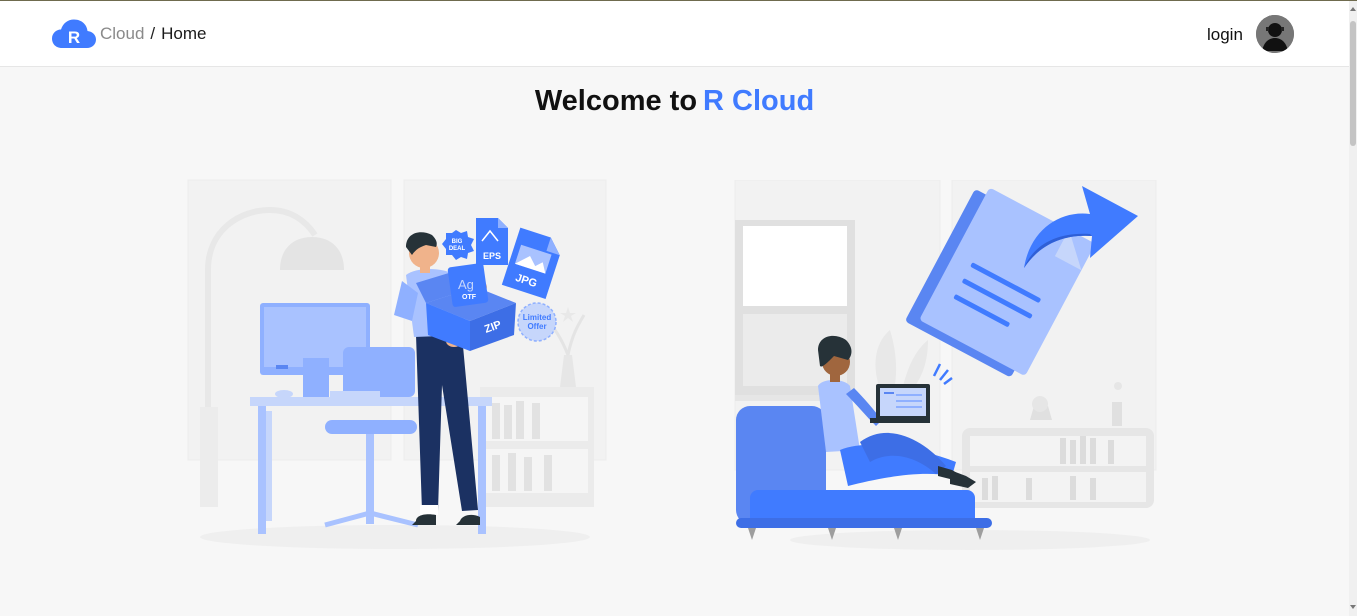 This screenshot has height=616, width=1357. Describe the element at coordinates (457, 249) in the screenshot. I see `big-deal-label-line2: DEAL` at that location.